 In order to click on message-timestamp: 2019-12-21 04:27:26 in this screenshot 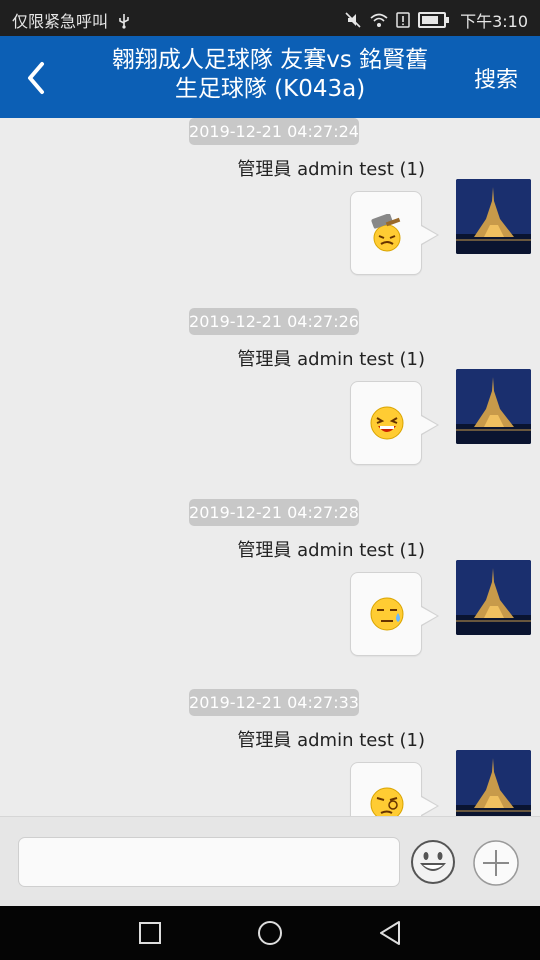, I will do `click(274, 321)`.